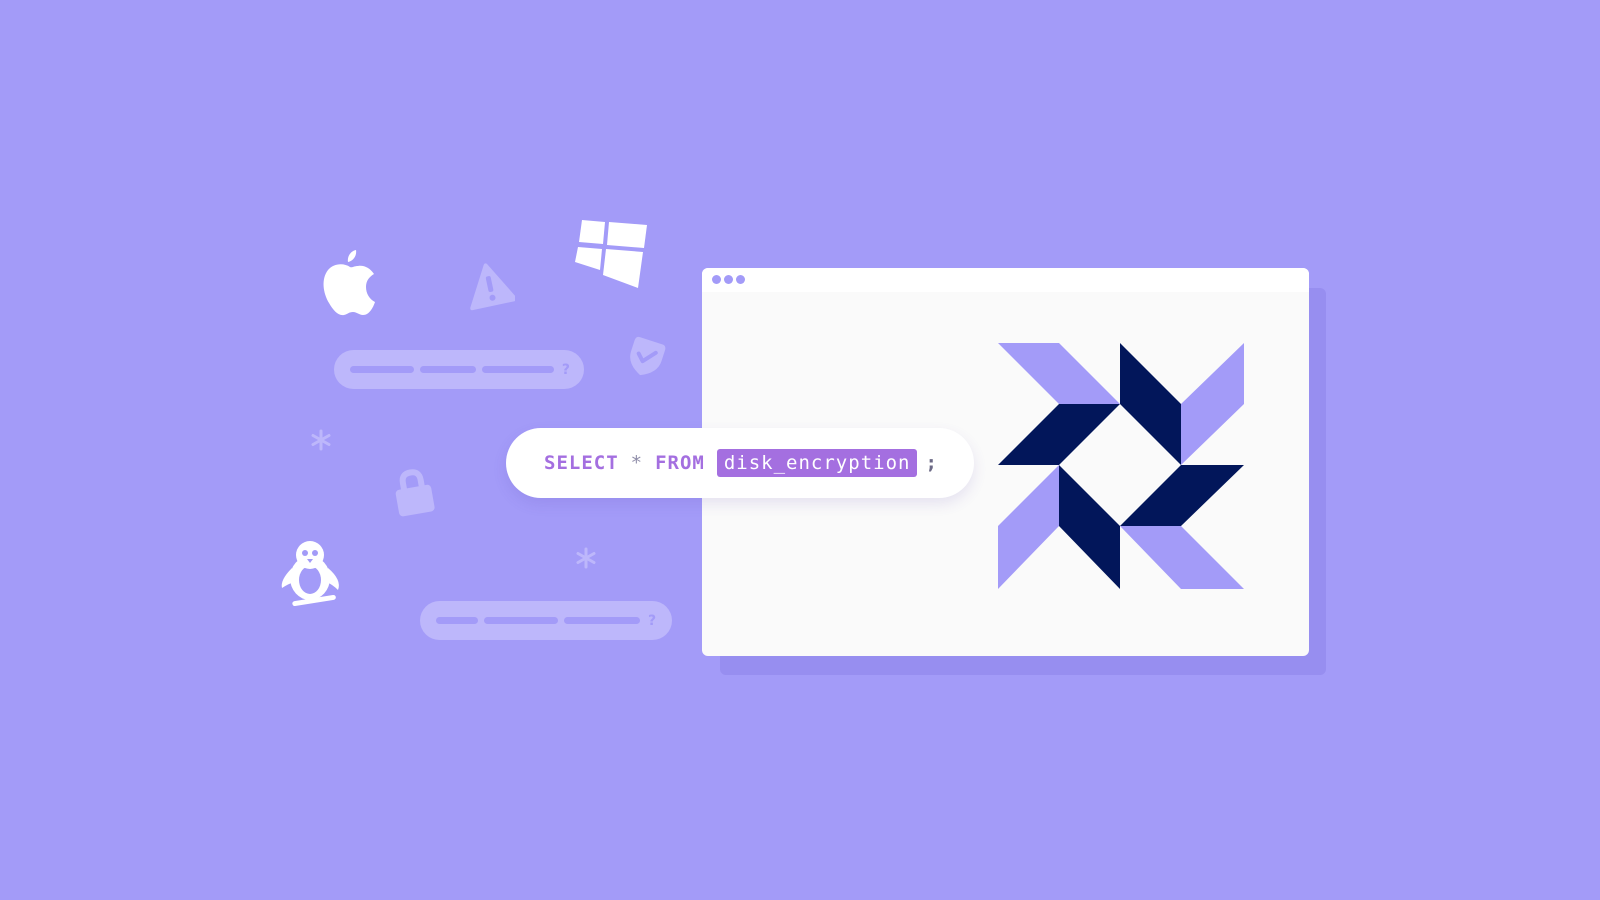 The image size is (1600, 900). I want to click on wildcard-symbol: *, so click(637, 463).